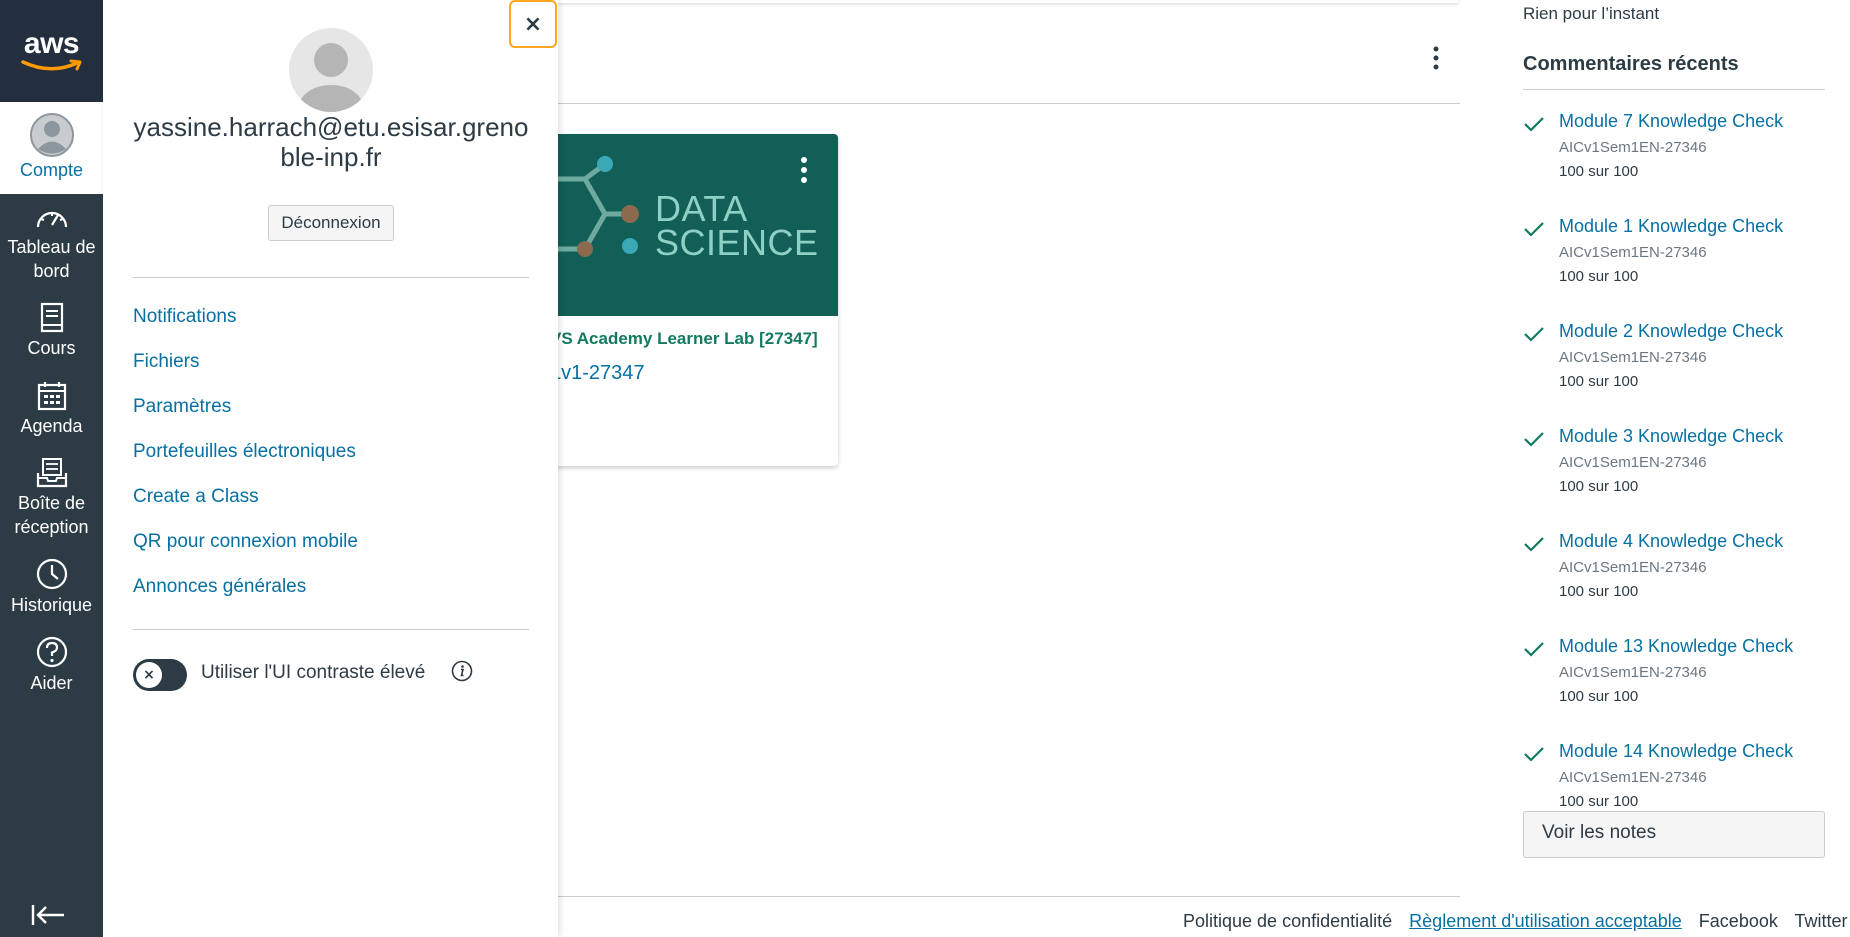 This screenshot has width=1850, height=937. What do you see at coordinates (1591, 13) in the screenshot?
I see `todo-empty-text: Rien pour l’instant` at bounding box center [1591, 13].